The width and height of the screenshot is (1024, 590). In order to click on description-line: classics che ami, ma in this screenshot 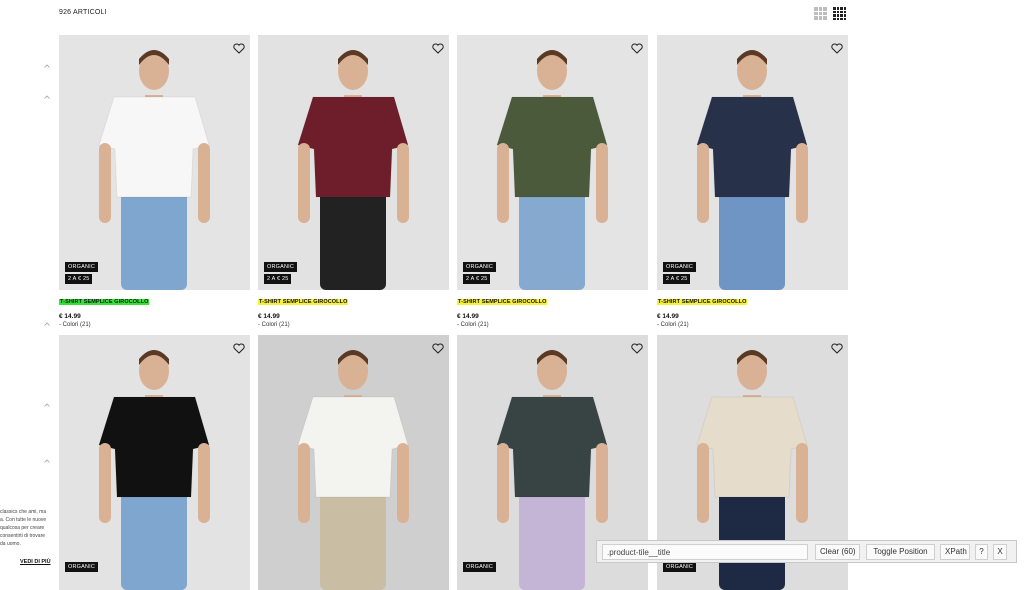, I will do `click(23, 512)`.